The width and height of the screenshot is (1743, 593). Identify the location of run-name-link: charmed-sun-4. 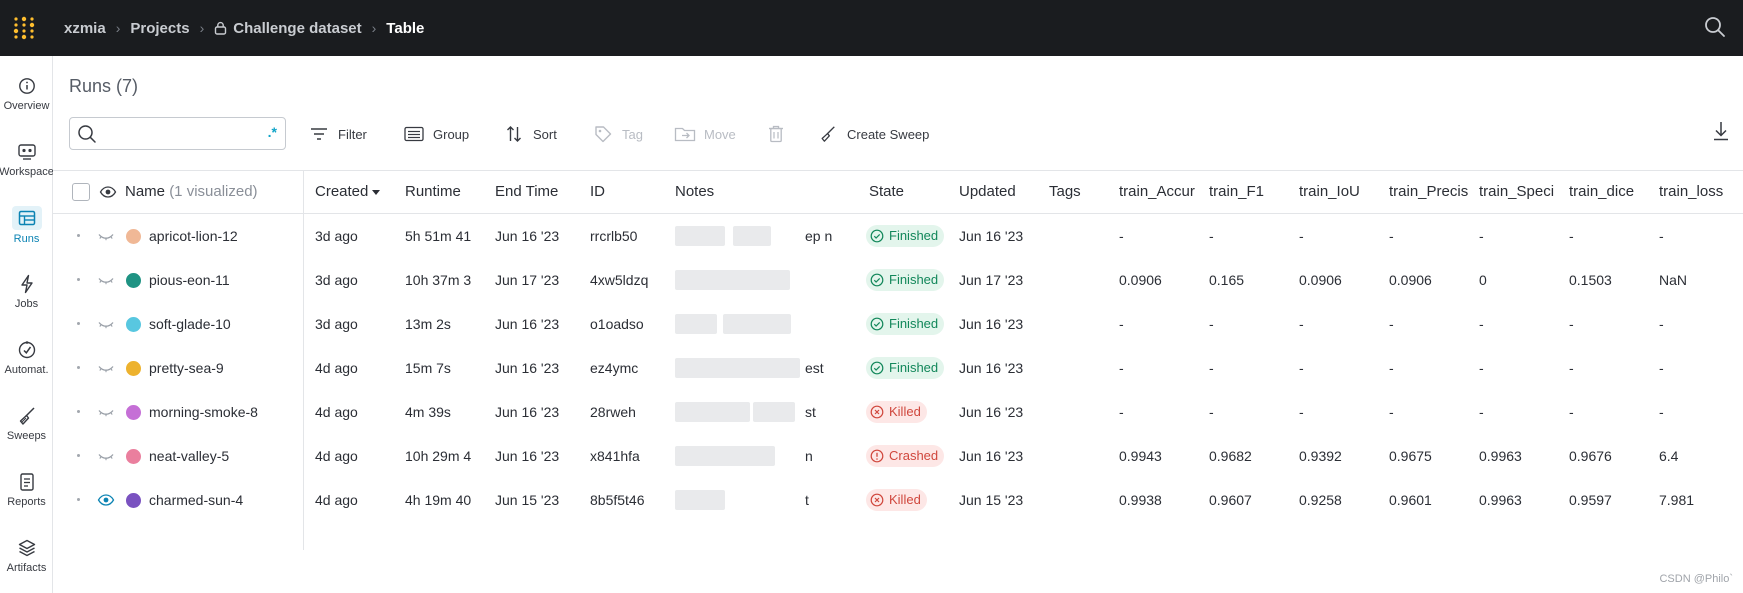
(196, 500).